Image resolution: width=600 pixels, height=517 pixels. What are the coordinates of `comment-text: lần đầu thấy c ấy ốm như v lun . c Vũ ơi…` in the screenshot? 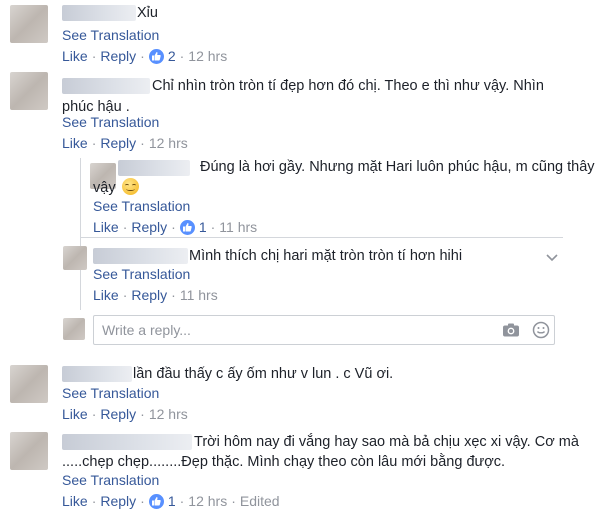 It's located at (263, 374).